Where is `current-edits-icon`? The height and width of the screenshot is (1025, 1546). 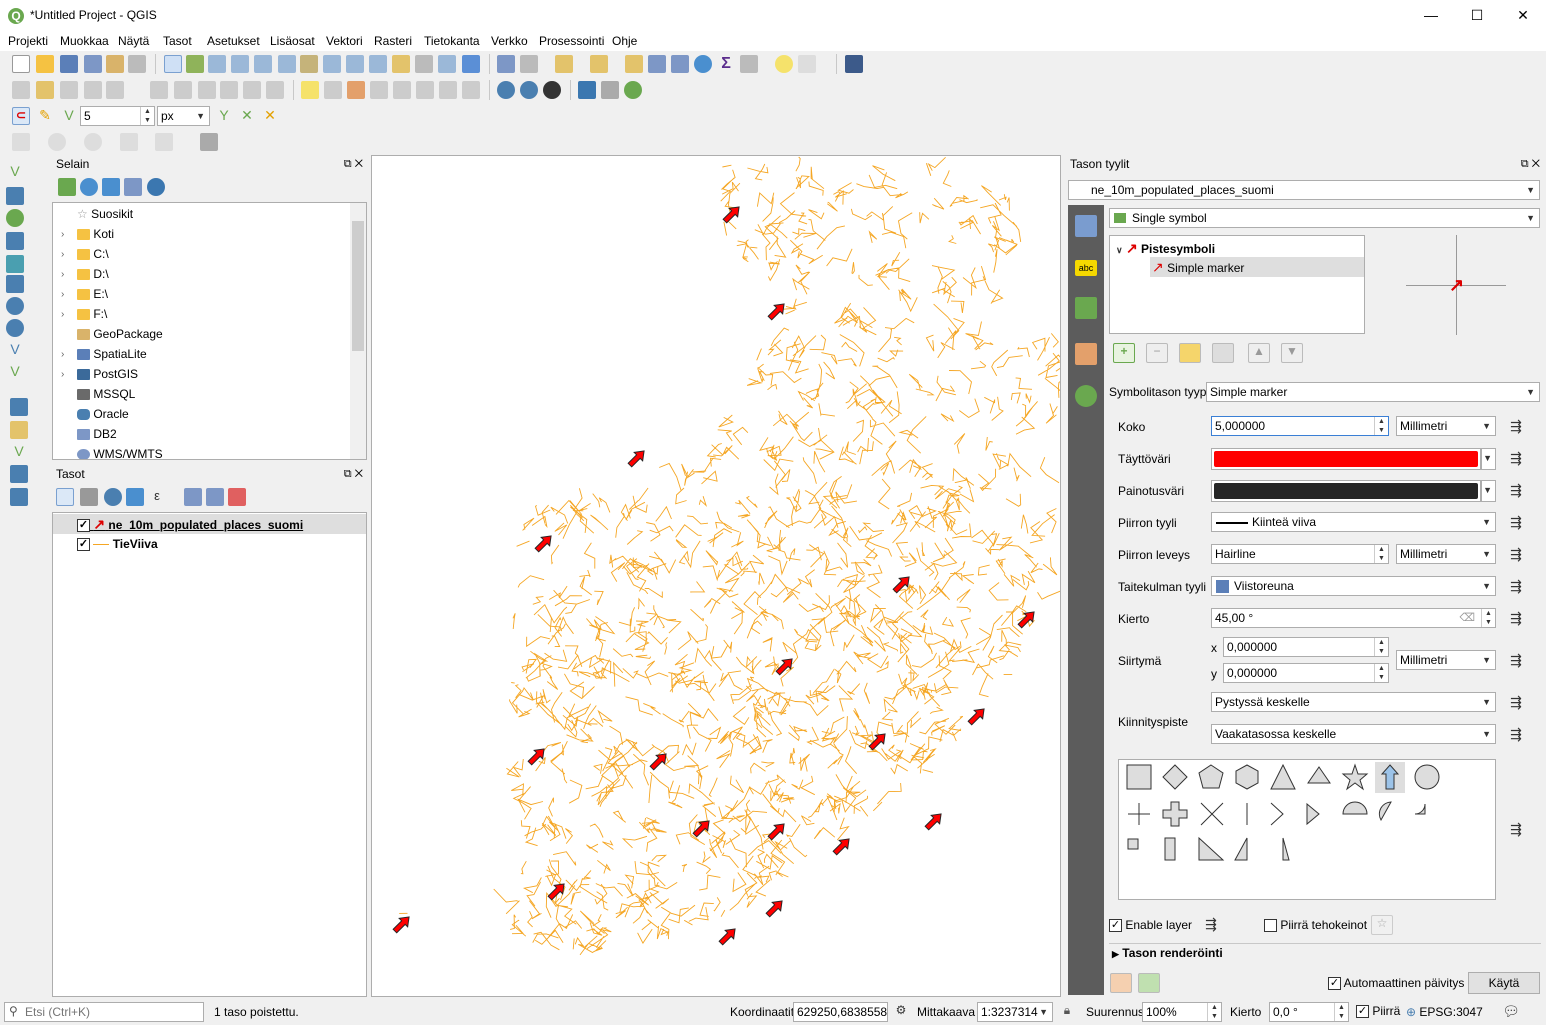 current-edits-icon is located at coordinates (21, 90).